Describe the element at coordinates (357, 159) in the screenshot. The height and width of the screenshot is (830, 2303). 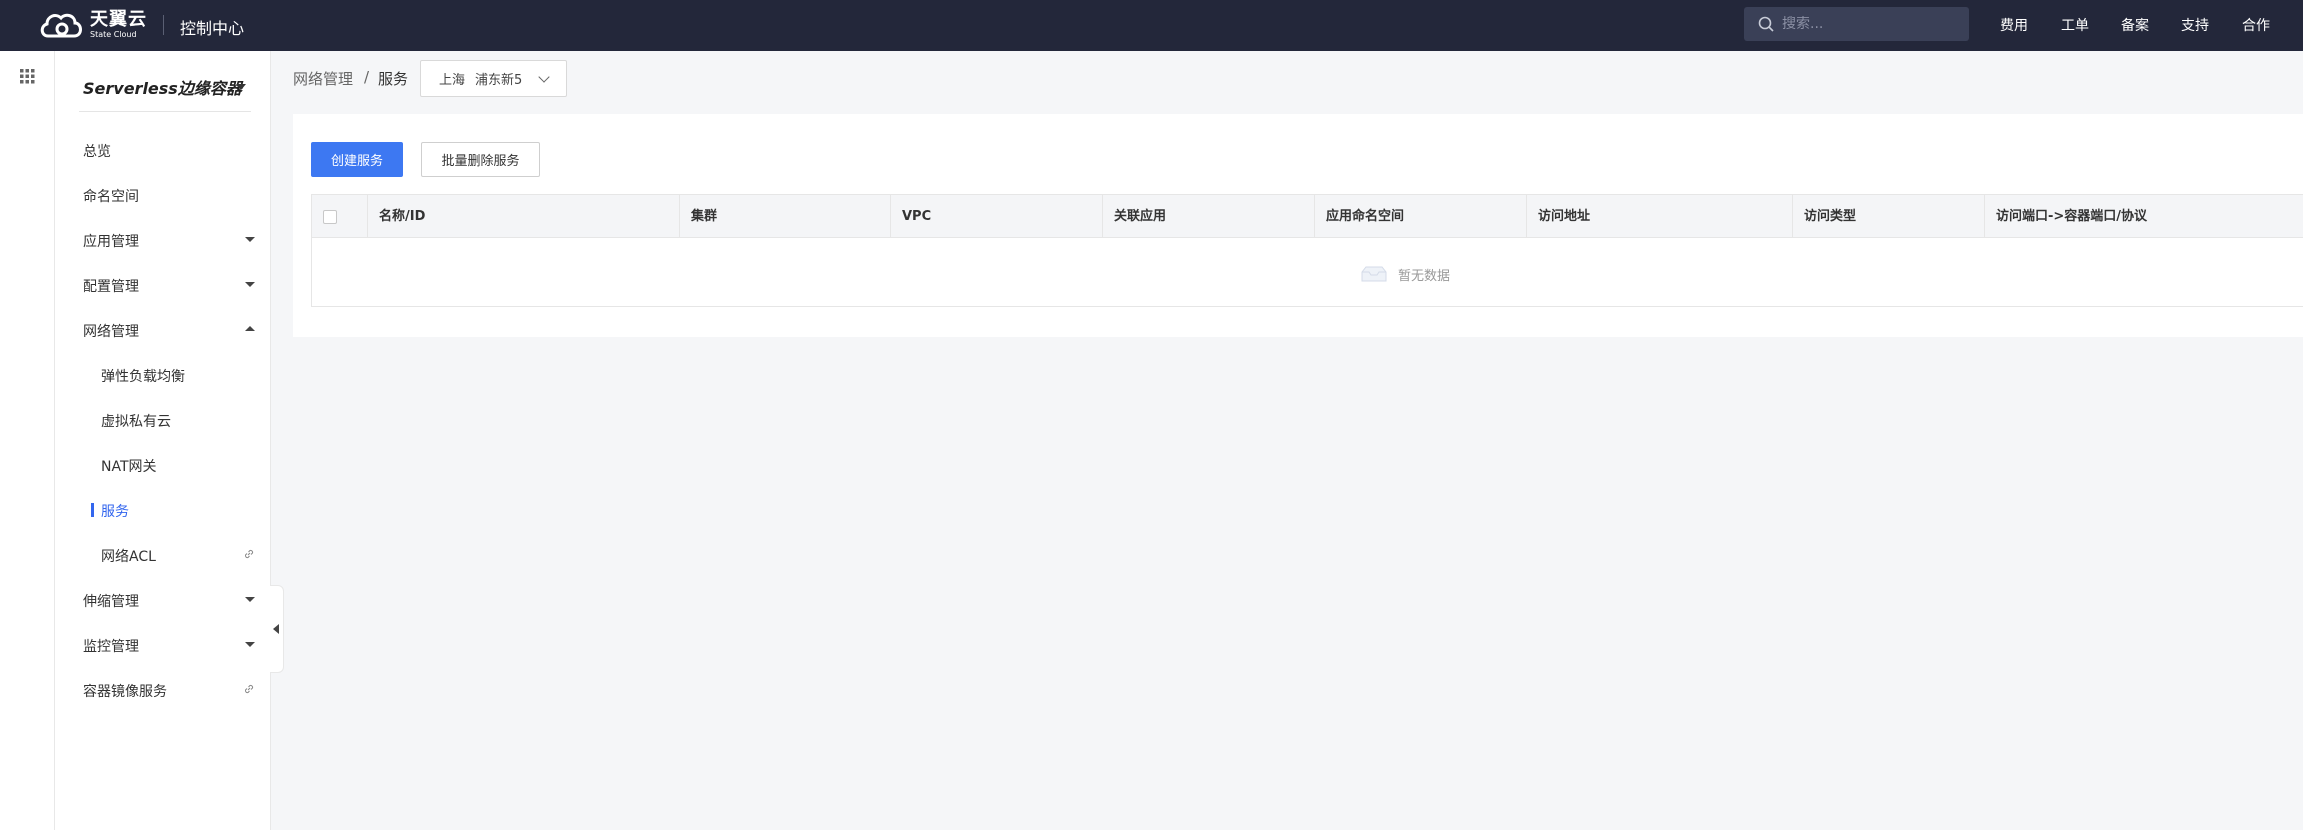
I see `create-service-button: 创建服务` at that location.